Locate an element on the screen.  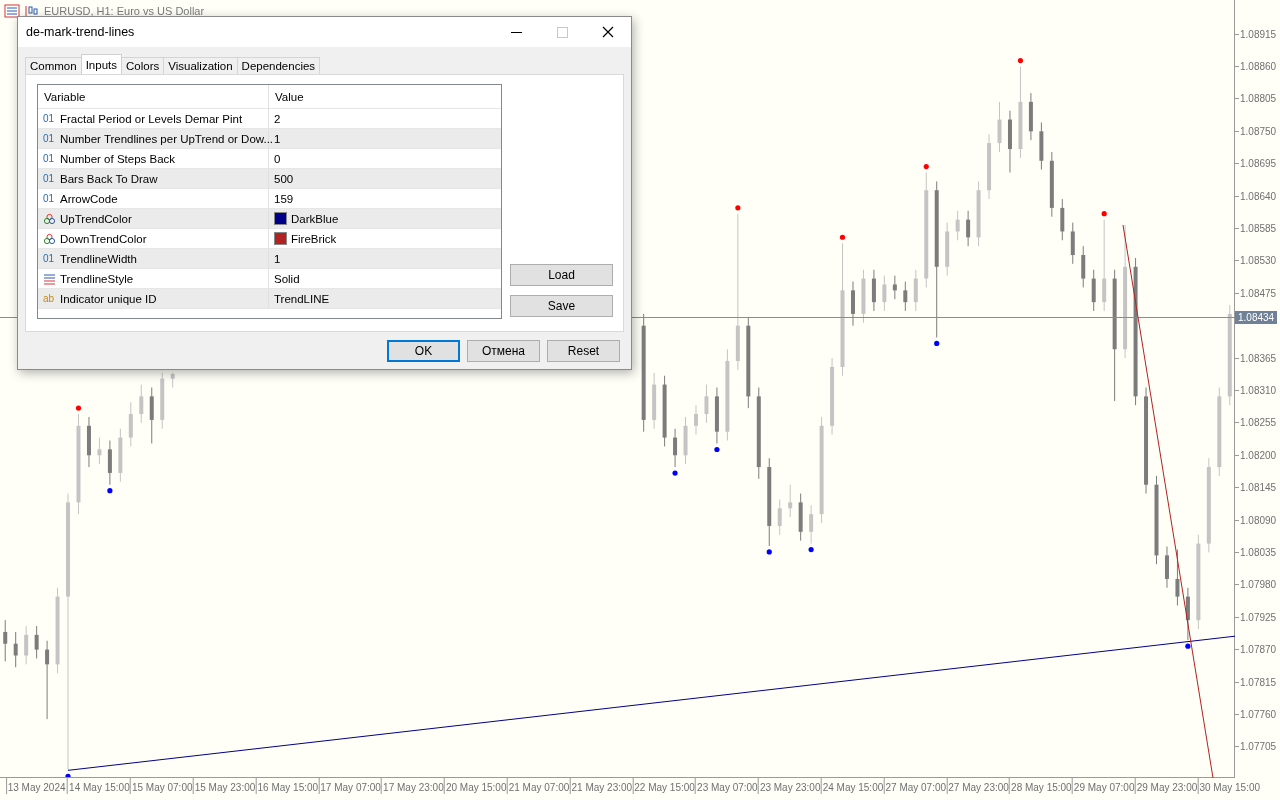
price-label: 1.08090 is located at coordinates (1258, 520).